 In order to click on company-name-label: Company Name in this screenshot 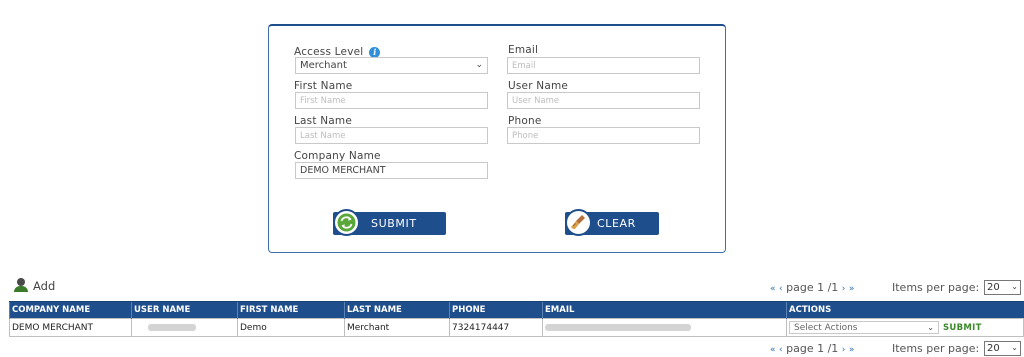, I will do `click(337, 156)`.